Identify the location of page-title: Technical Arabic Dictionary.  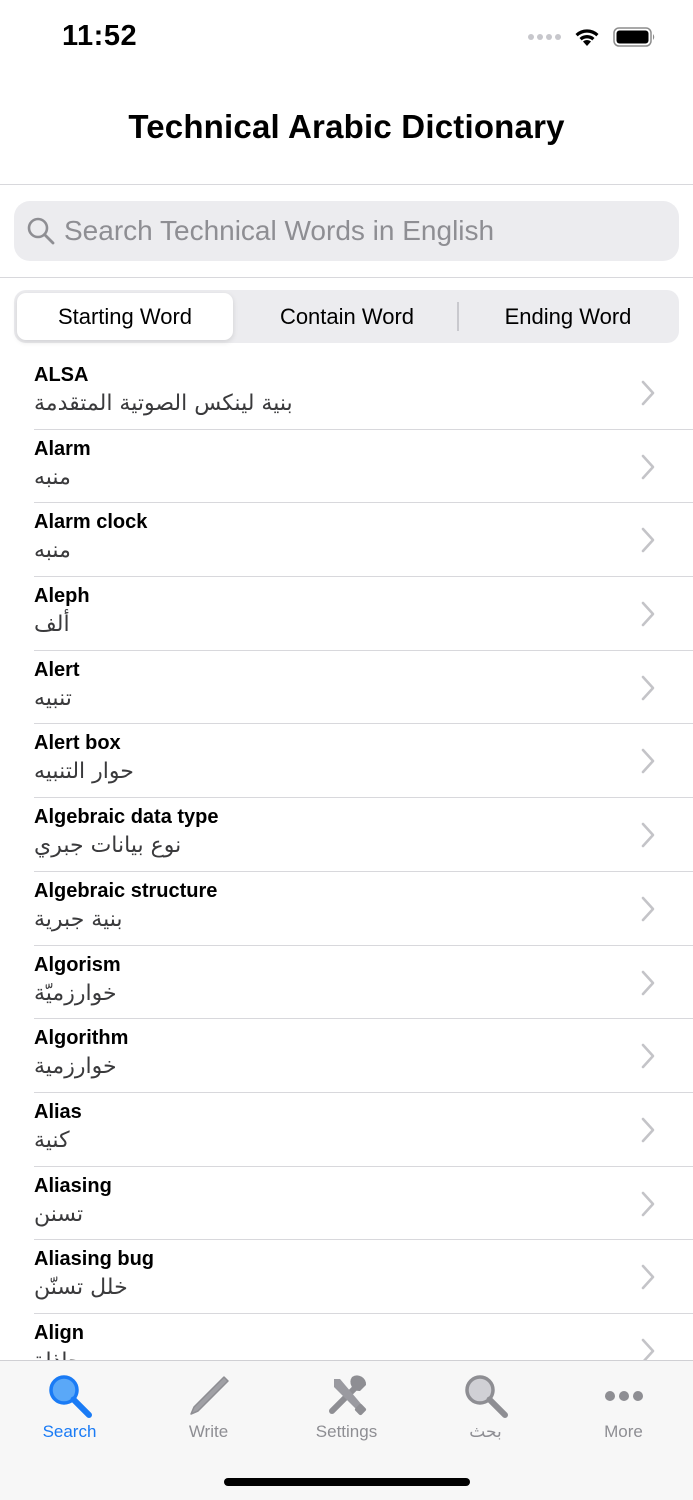
(346, 126).